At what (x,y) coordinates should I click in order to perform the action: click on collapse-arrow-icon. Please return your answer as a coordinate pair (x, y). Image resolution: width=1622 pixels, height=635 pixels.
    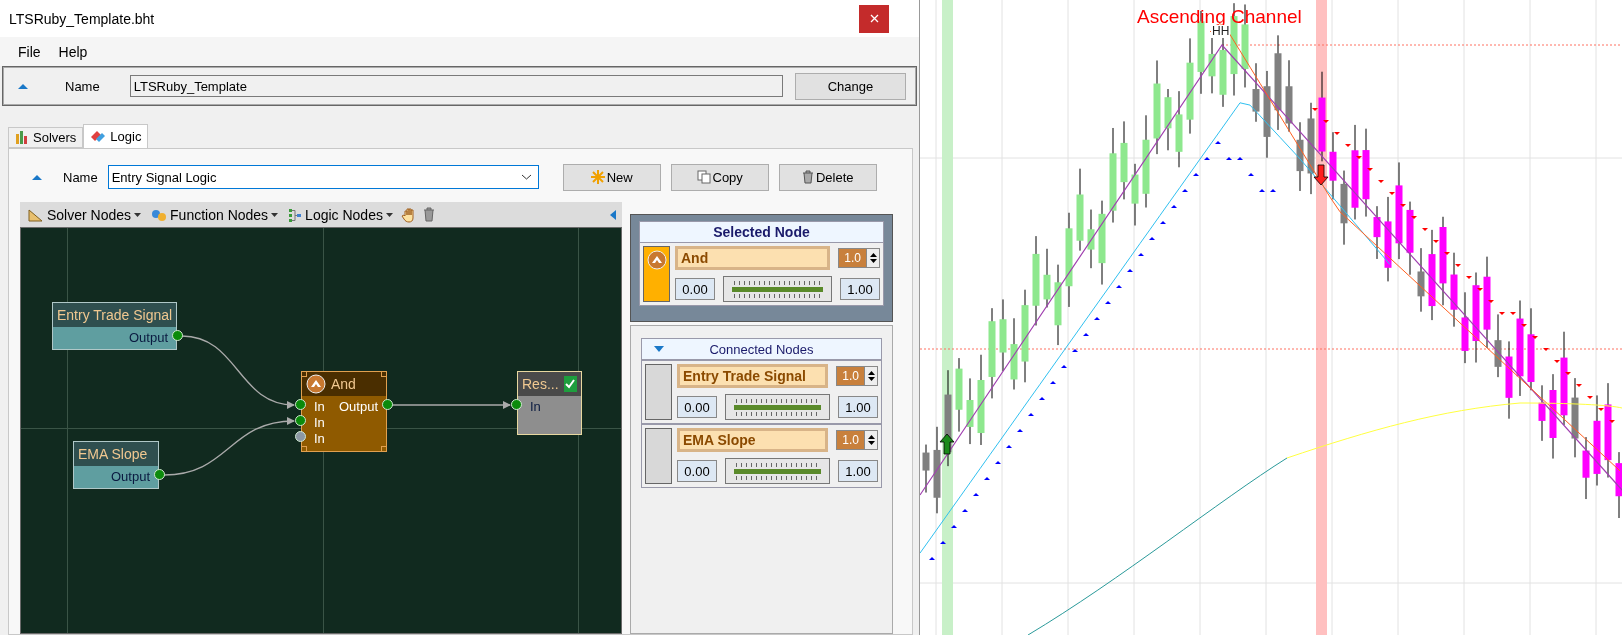
    Looking at the image, I should click on (613, 214).